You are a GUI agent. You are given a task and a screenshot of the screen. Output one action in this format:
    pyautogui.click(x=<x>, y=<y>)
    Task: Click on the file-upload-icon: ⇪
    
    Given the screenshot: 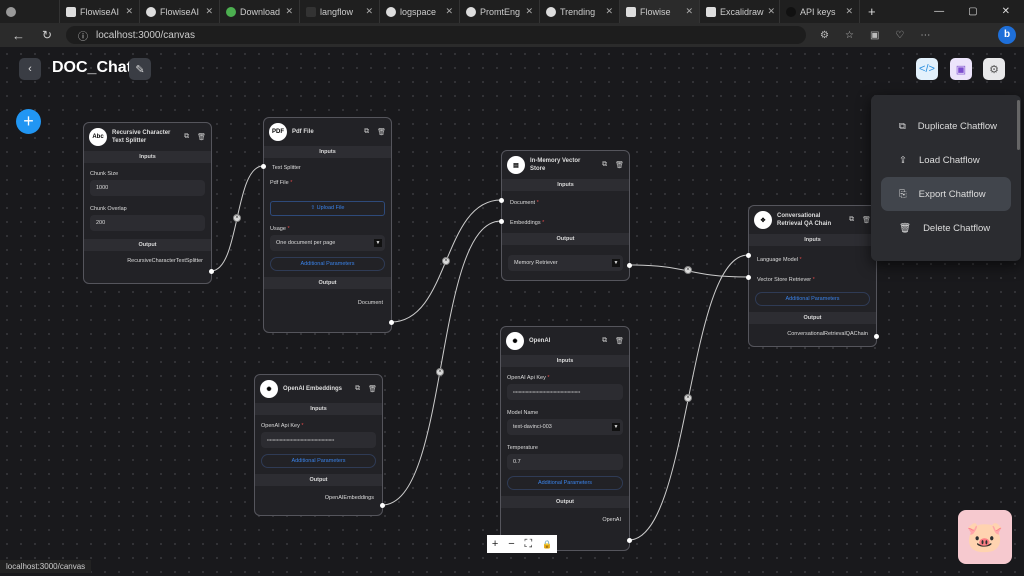 What is the action you would take?
    pyautogui.click(x=903, y=160)
    